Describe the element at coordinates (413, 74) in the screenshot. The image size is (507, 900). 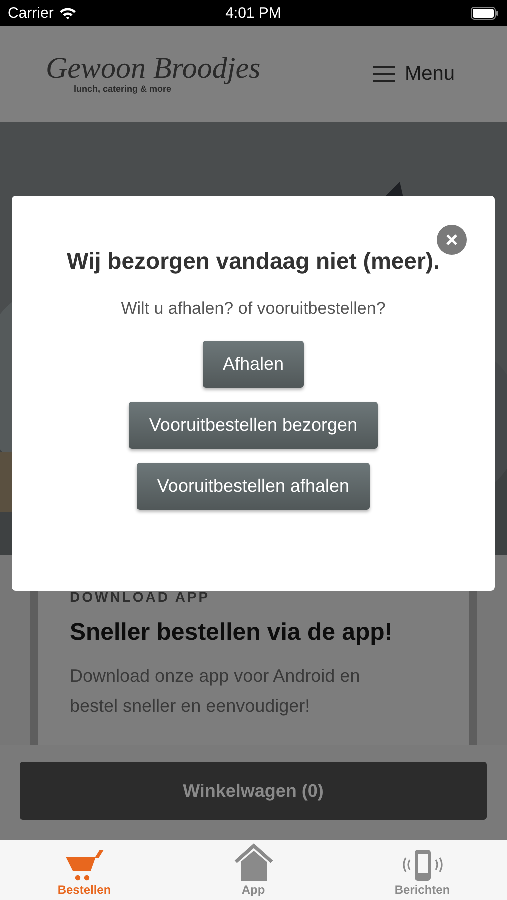
I see `menu-button: Menu` at that location.